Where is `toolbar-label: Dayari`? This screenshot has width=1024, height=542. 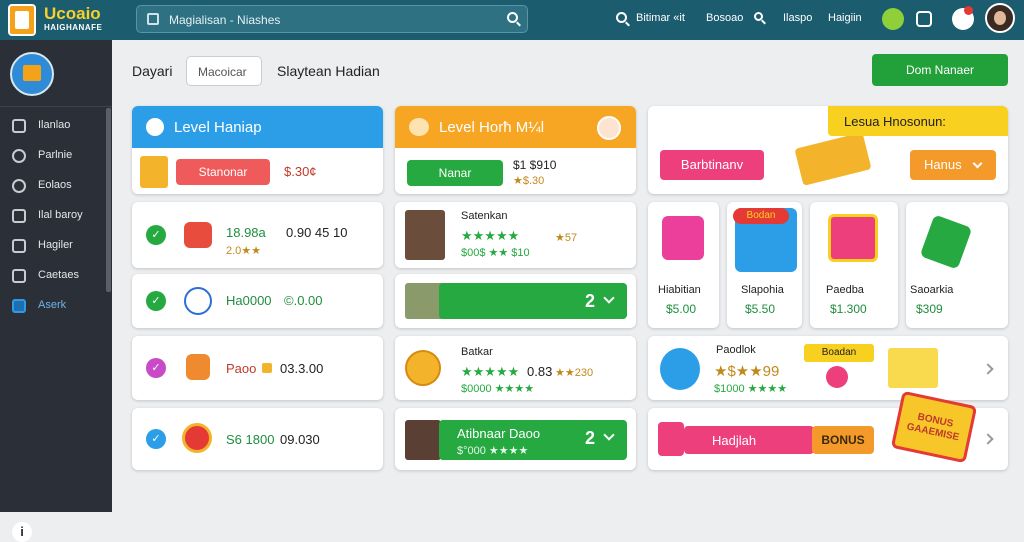
toolbar-label: Dayari is located at coordinates (152, 71).